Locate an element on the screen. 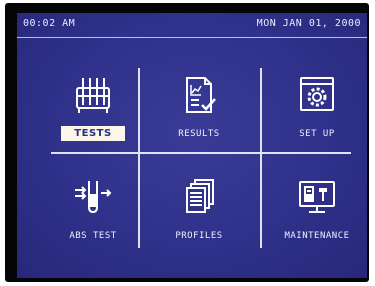  tile-maintenance: MAINTENANCE is located at coordinates (317, 213).